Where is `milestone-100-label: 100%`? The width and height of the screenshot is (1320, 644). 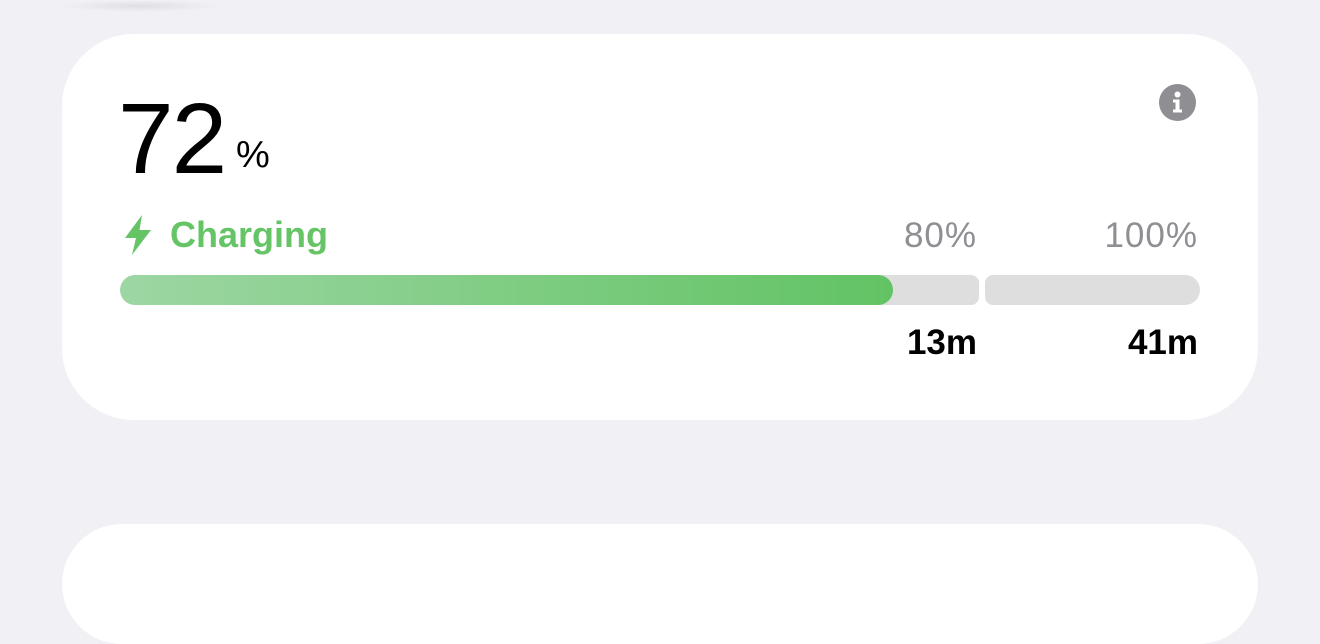 milestone-100-label: 100% is located at coordinates (1151, 235).